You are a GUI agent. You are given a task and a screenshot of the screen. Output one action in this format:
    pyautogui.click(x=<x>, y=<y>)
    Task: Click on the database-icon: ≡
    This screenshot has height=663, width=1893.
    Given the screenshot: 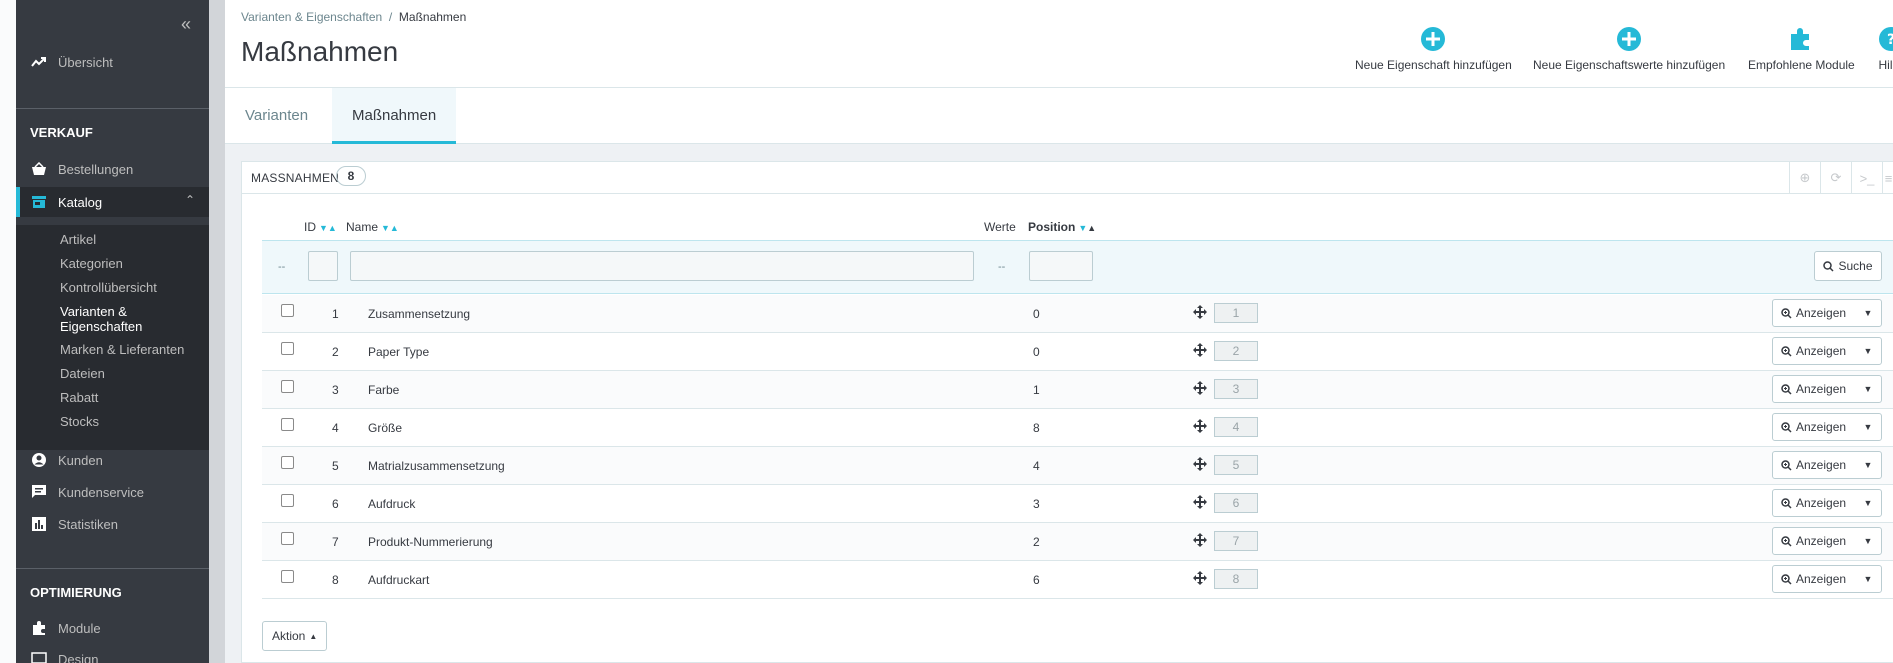 What is the action you would take?
    pyautogui.click(x=1887, y=178)
    